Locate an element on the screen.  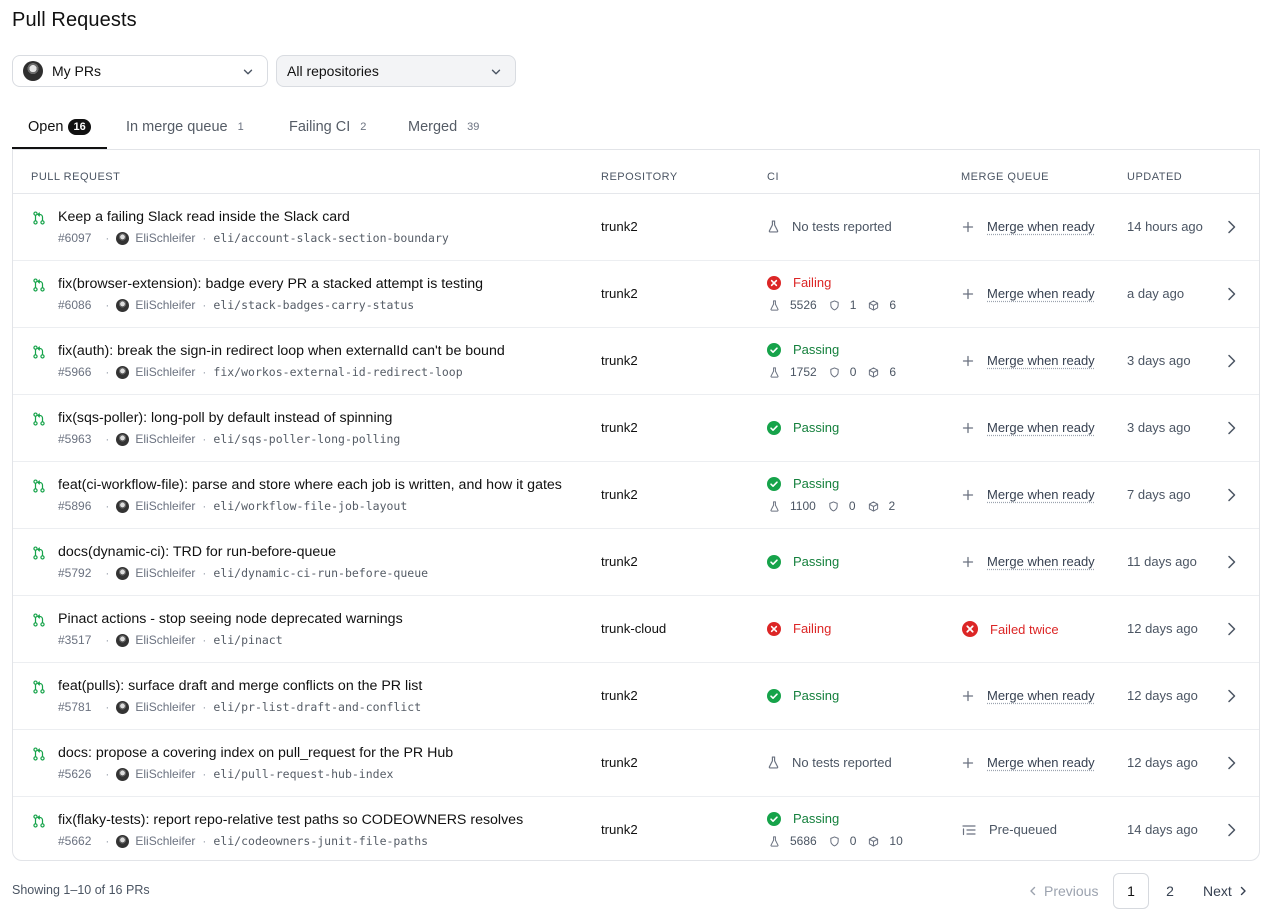
tests-count: 5526 is located at coordinates (803, 305).